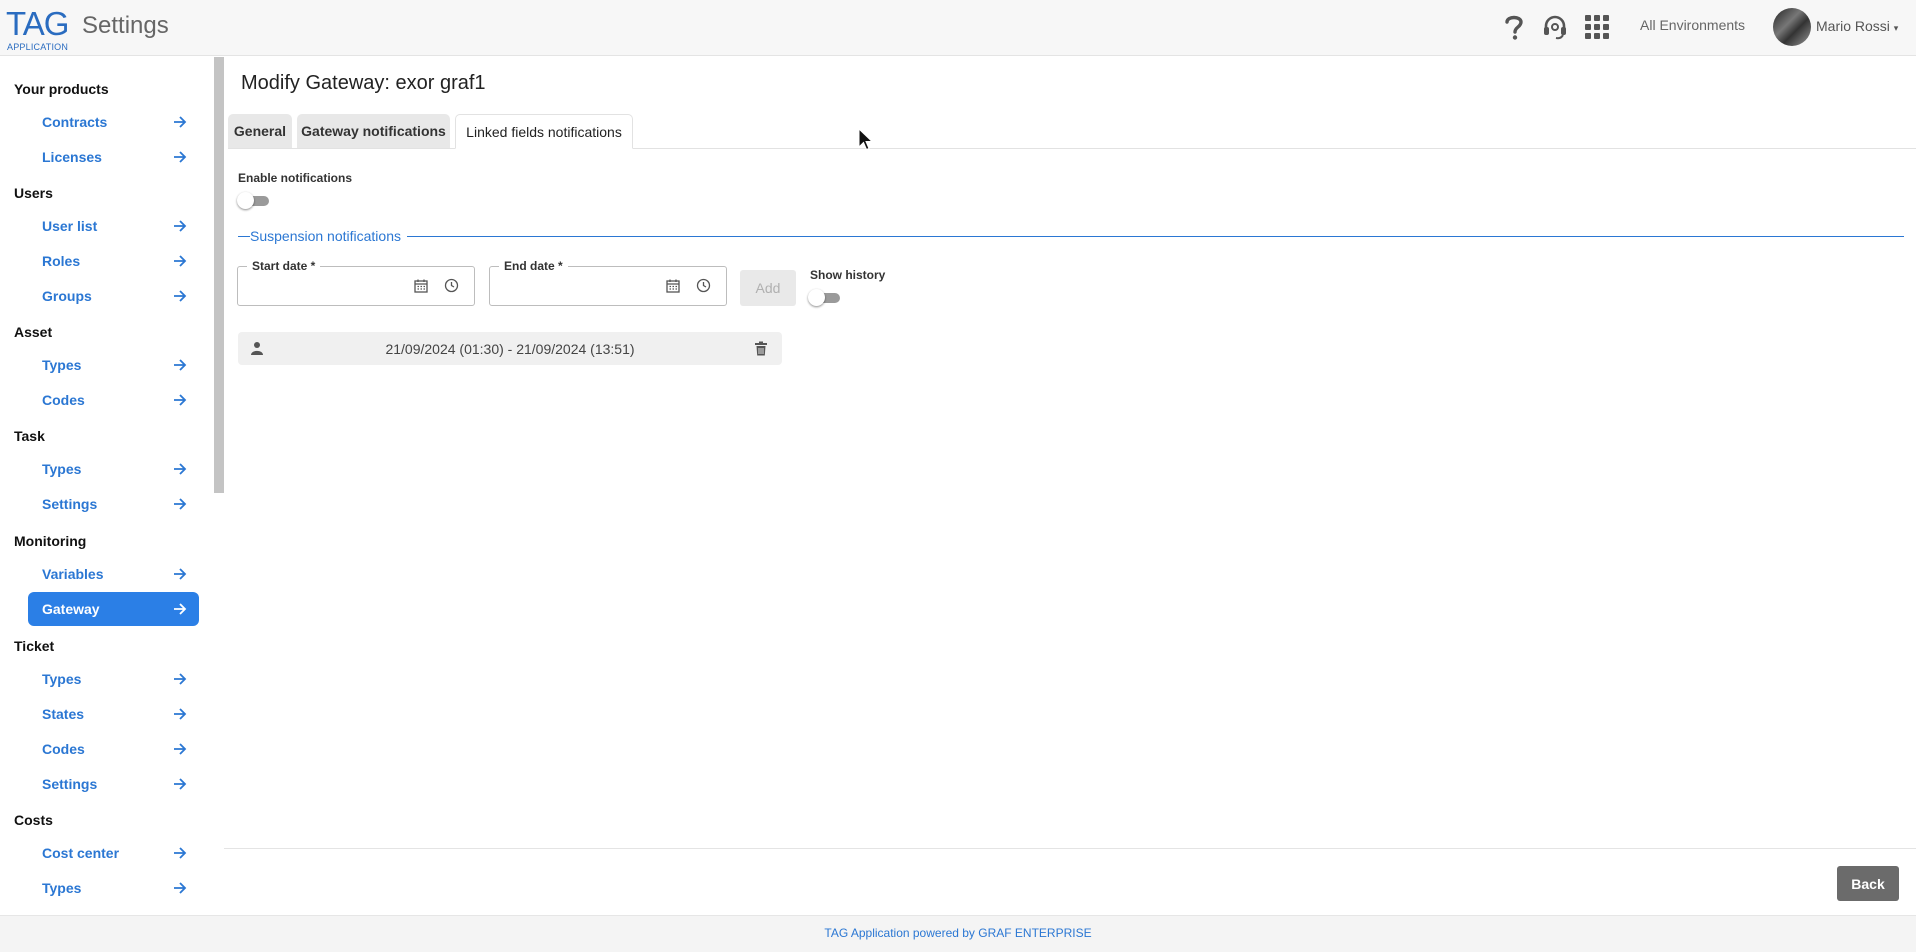  I want to click on sidebar-section-monitoring: Monitoring, so click(50, 541).